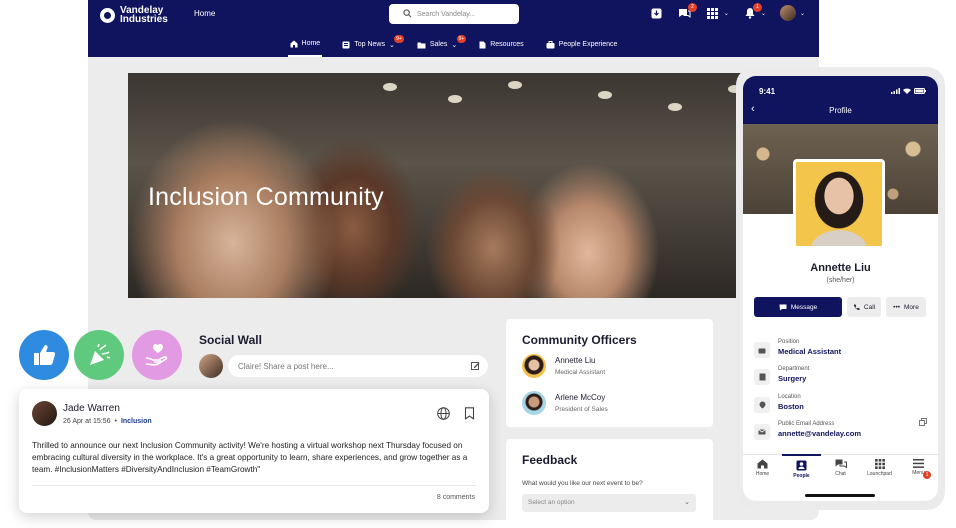 The width and height of the screenshot is (956, 528). Describe the element at coordinates (840, 495) in the screenshot. I see `home-indicator` at that location.